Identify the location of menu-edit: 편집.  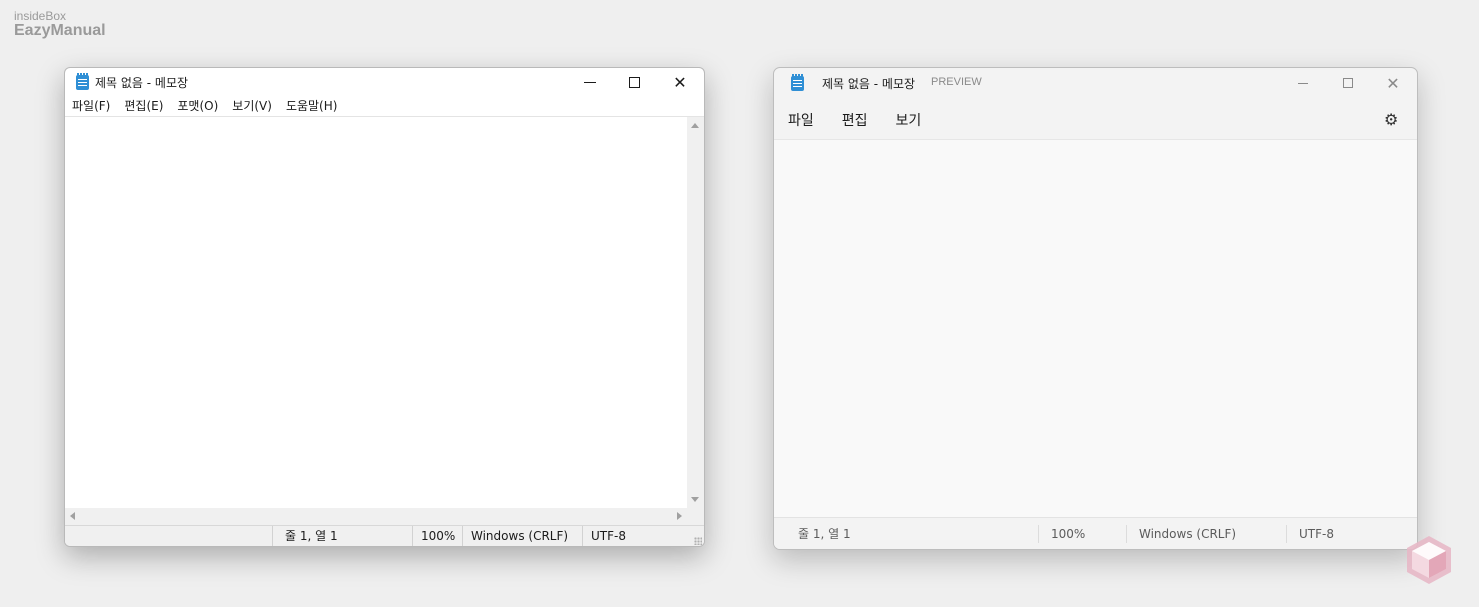
(855, 120).